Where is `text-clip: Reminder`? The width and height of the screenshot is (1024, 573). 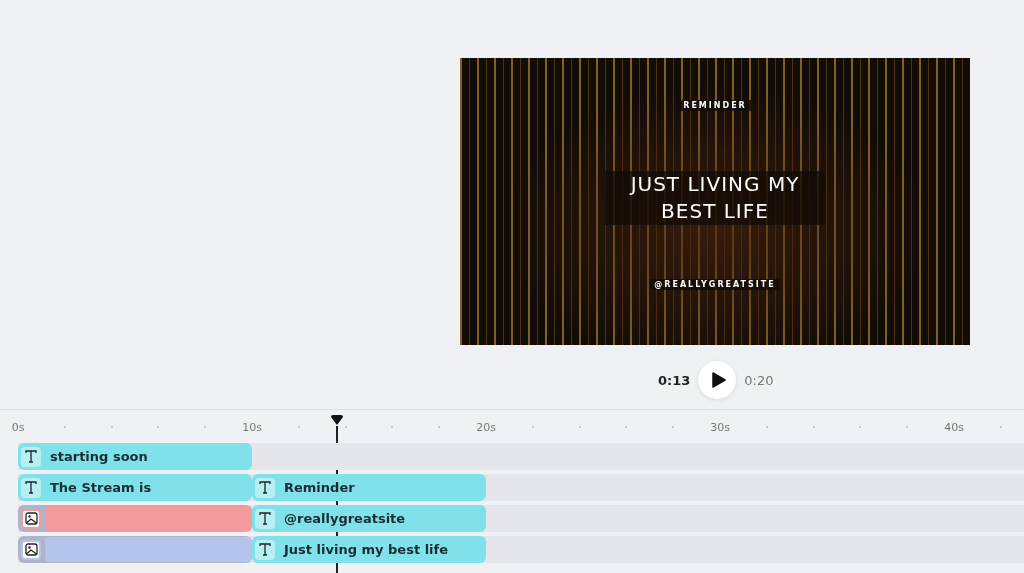 text-clip: Reminder is located at coordinates (369, 487).